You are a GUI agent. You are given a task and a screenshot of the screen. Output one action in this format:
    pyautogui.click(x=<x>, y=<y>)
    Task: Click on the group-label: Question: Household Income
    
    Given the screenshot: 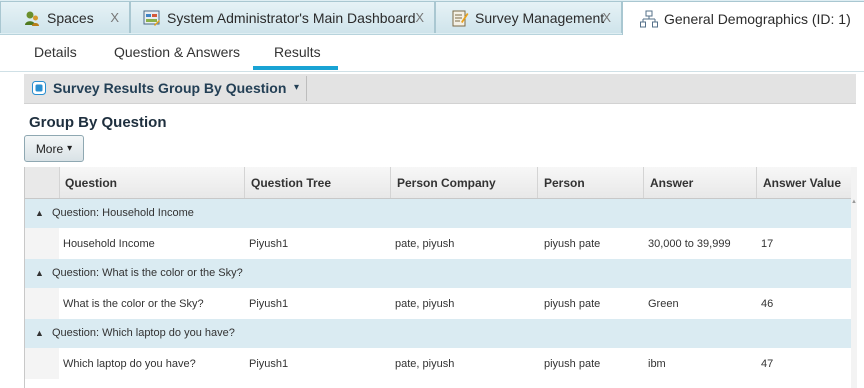 What is the action you would take?
    pyautogui.click(x=123, y=213)
    